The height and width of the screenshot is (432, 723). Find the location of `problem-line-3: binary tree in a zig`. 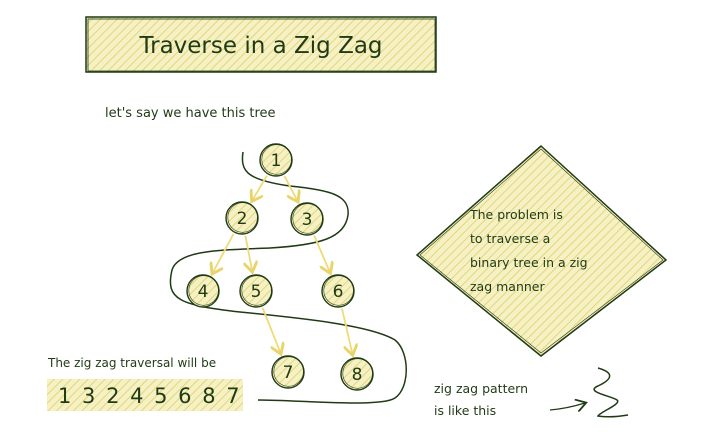

problem-line-3: binary tree in a zig is located at coordinates (529, 262).